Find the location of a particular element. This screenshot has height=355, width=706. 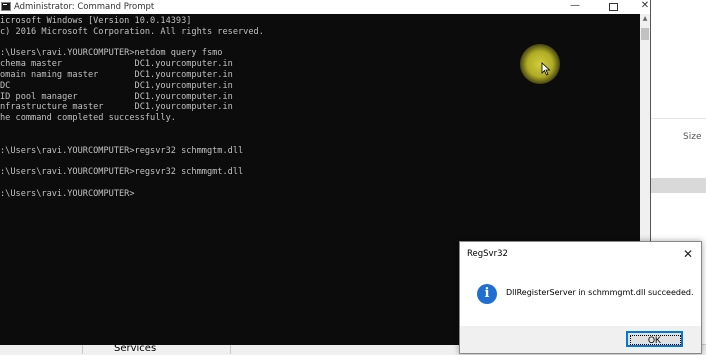

console-line: :\Users\ravi.YOURCOMPUTER> is located at coordinates (67, 193).